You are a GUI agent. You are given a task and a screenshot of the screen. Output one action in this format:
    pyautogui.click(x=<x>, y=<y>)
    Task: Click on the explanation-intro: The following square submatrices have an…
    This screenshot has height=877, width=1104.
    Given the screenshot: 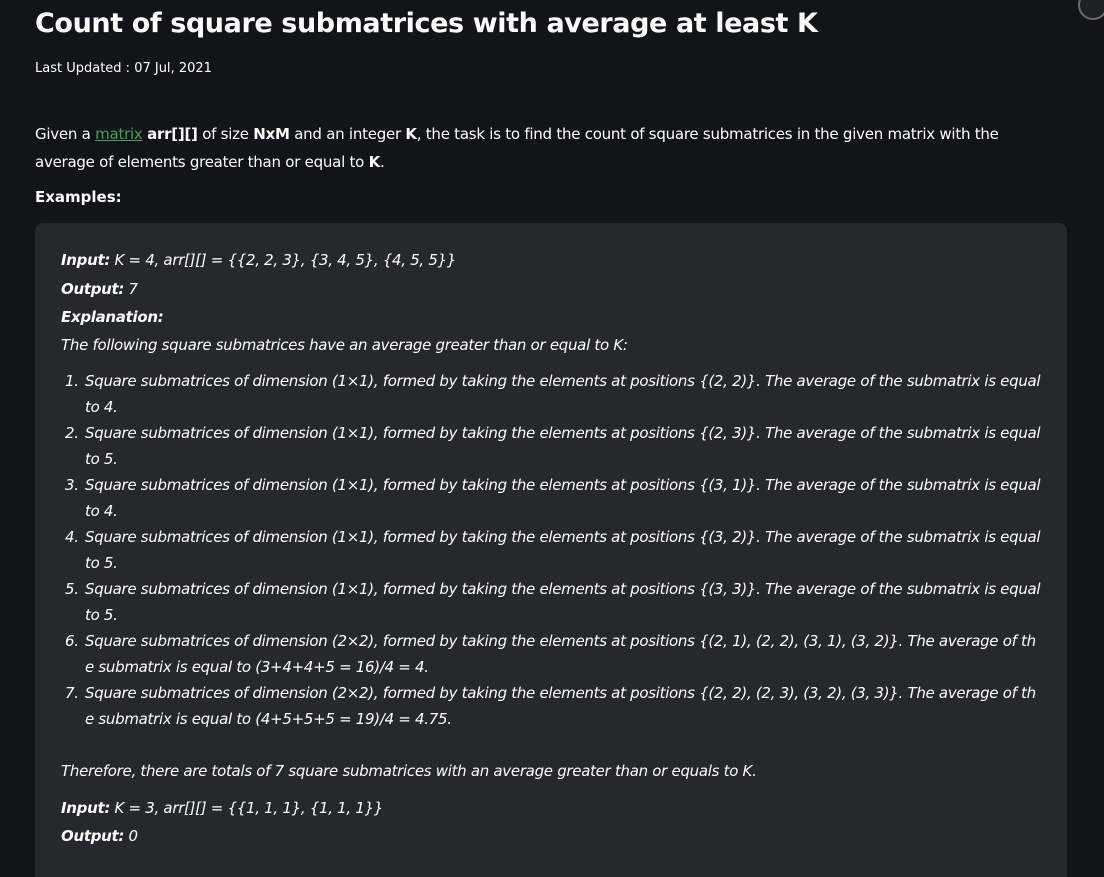 What is the action you would take?
    pyautogui.click(x=344, y=345)
    